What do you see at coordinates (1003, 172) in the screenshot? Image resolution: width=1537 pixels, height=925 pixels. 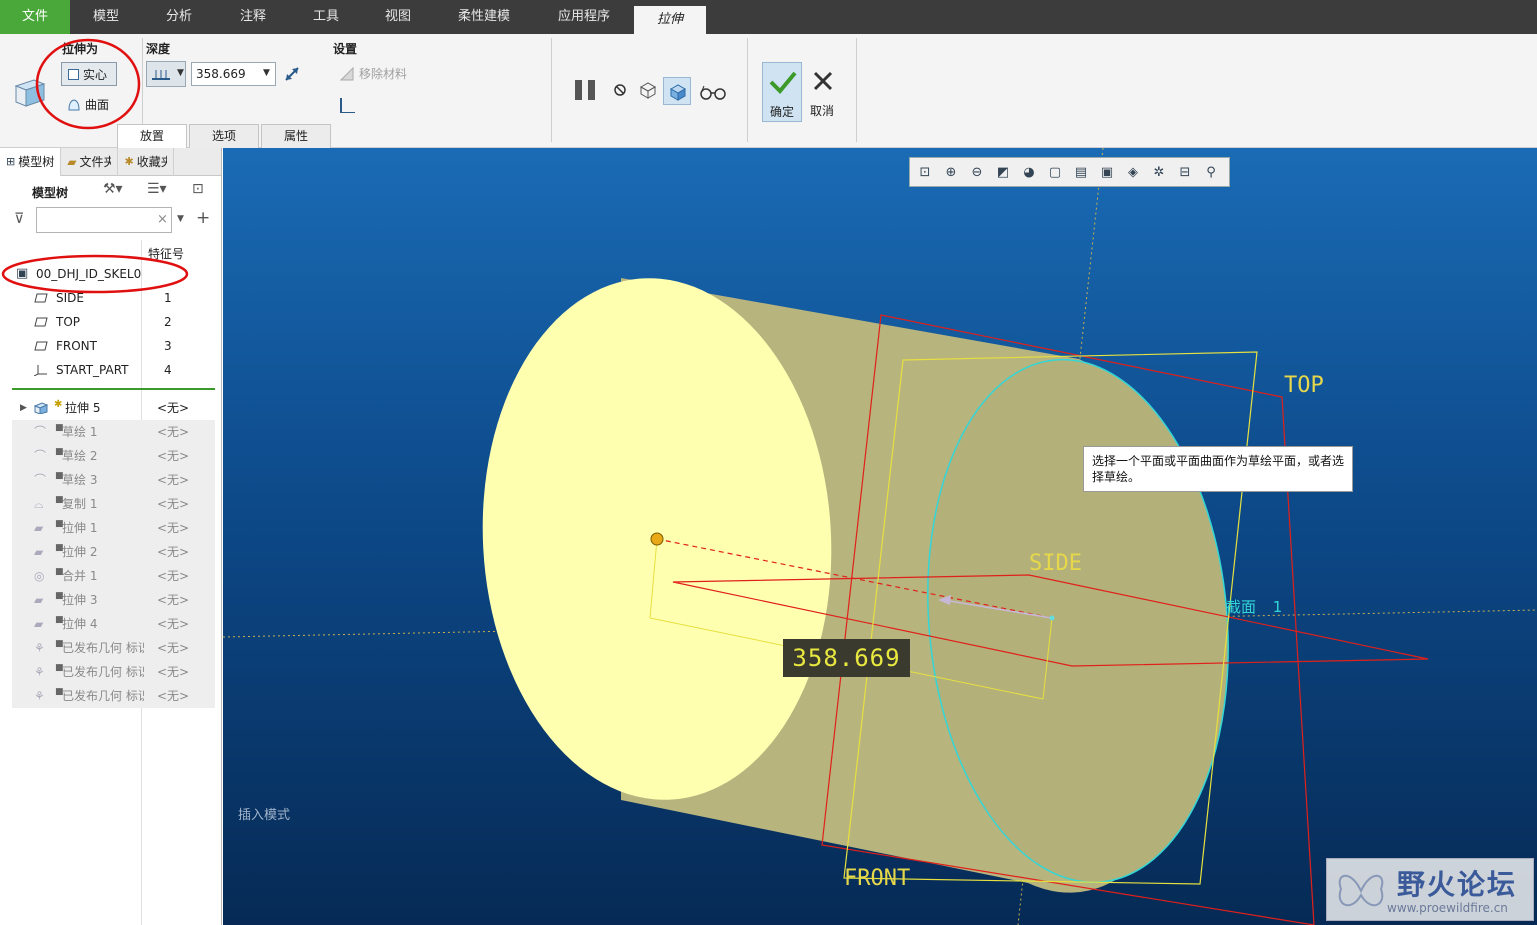 I see `repaint-icon: ◩` at bounding box center [1003, 172].